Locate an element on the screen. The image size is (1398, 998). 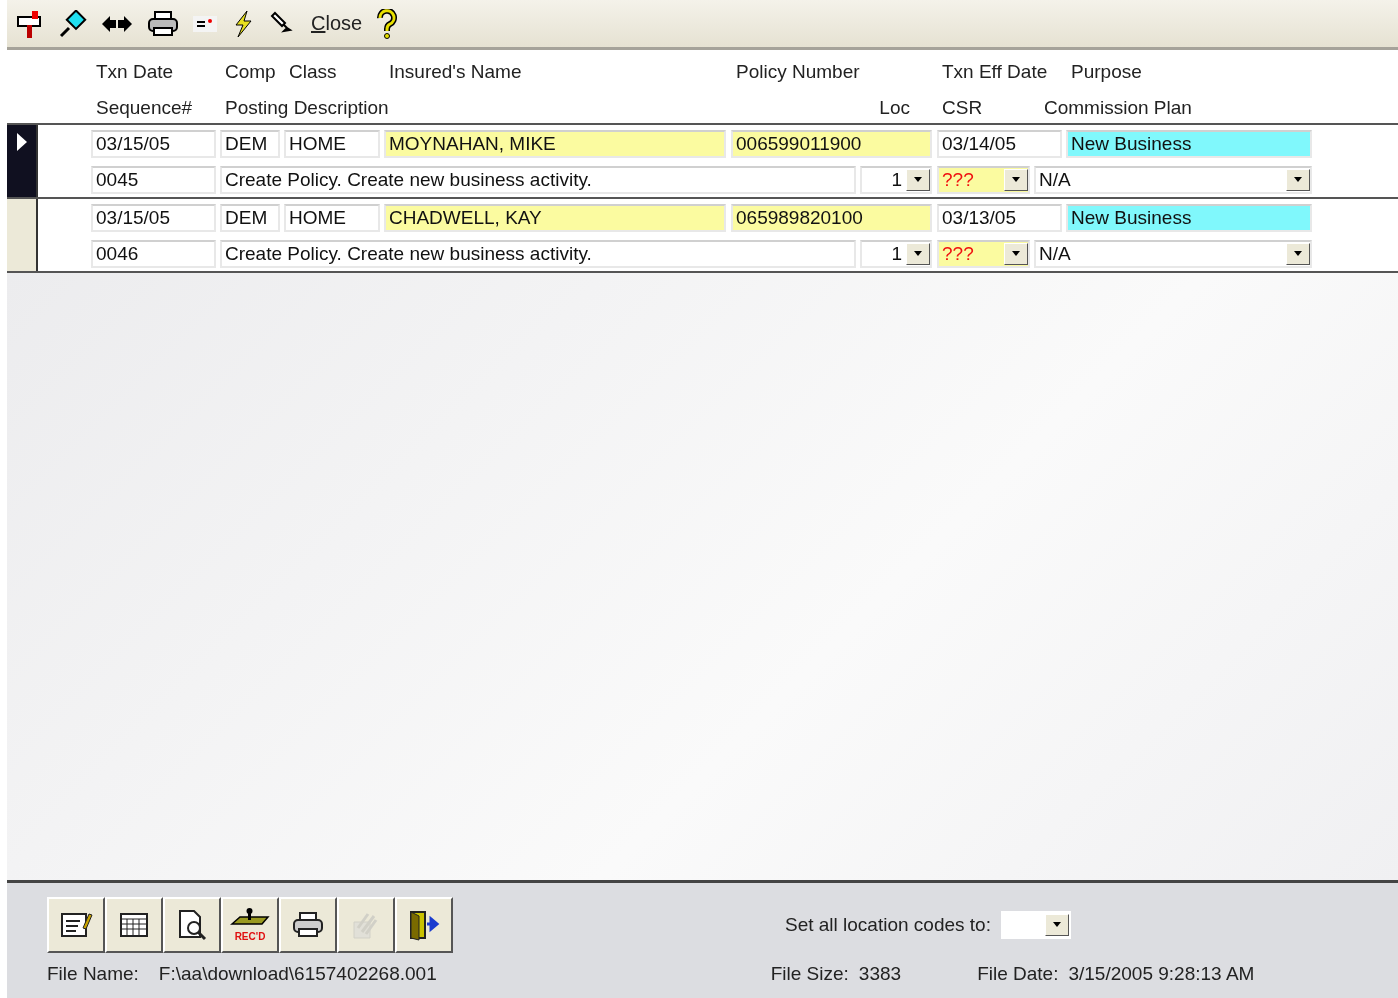
door-exit-icon is located at coordinates (424, 925).